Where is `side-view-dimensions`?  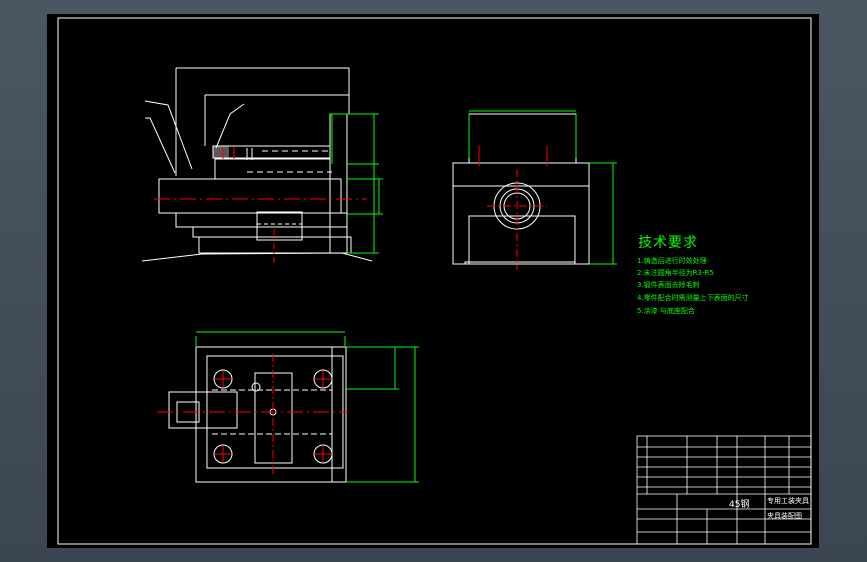
side-view-dimensions is located at coordinates (542, 187).